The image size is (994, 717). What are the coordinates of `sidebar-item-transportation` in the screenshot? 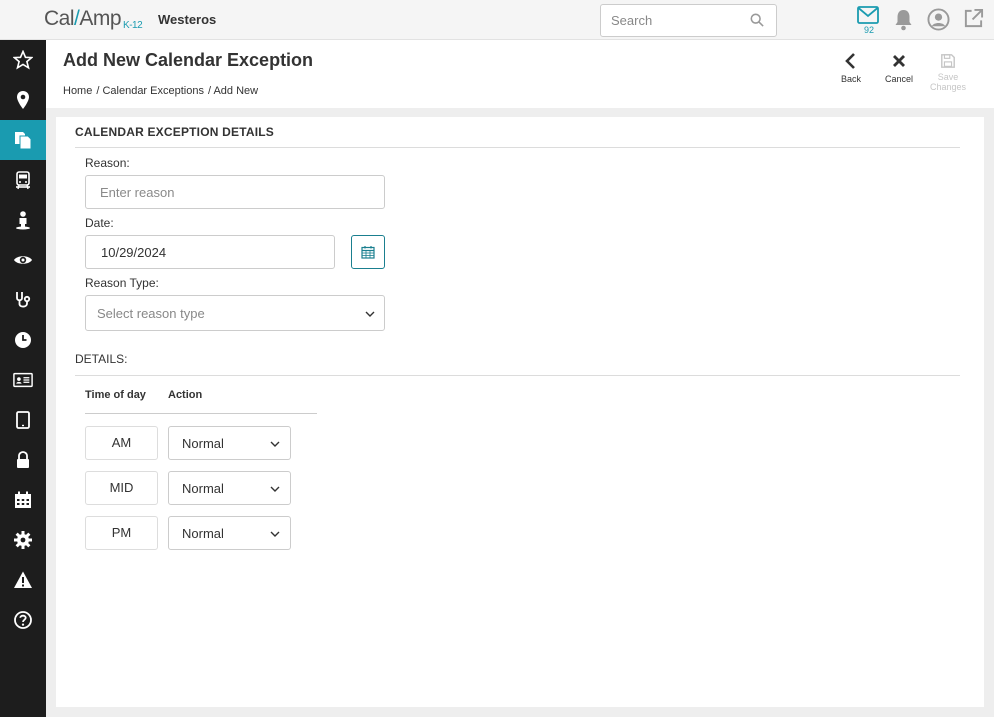 It's located at (23, 180).